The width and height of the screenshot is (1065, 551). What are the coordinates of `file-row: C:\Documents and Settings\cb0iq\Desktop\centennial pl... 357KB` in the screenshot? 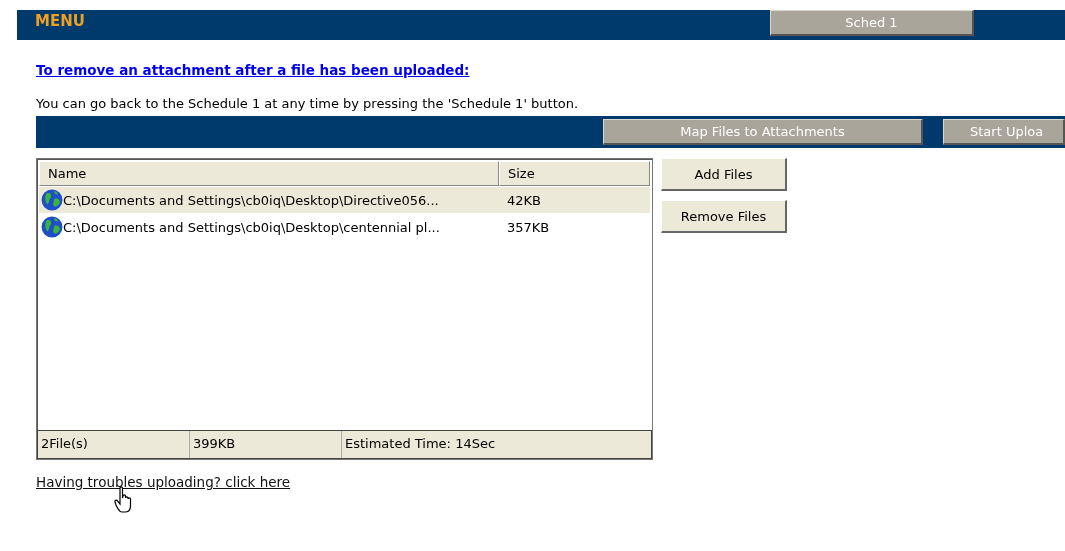 It's located at (344, 227).